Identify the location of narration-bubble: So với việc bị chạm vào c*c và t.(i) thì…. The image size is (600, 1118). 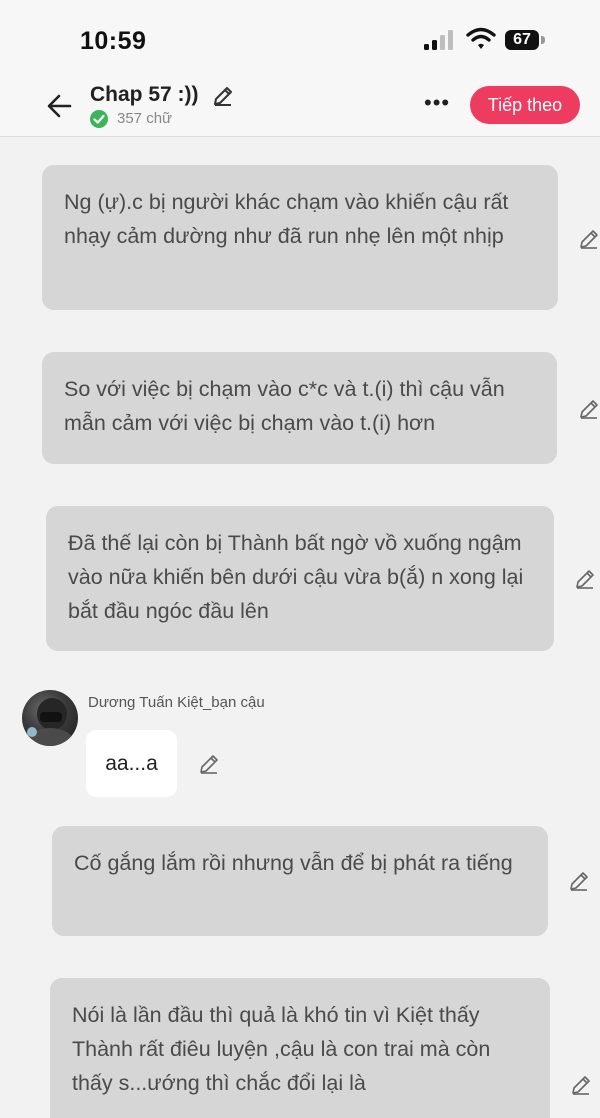
(299, 408).